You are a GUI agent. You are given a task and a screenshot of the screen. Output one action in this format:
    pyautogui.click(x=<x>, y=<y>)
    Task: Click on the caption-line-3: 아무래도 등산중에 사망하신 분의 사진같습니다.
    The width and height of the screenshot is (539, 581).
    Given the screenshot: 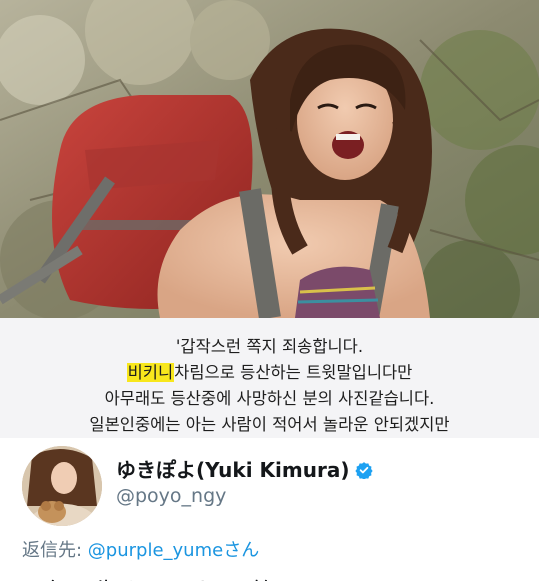 What is the action you would take?
    pyautogui.click(x=269, y=398)
    